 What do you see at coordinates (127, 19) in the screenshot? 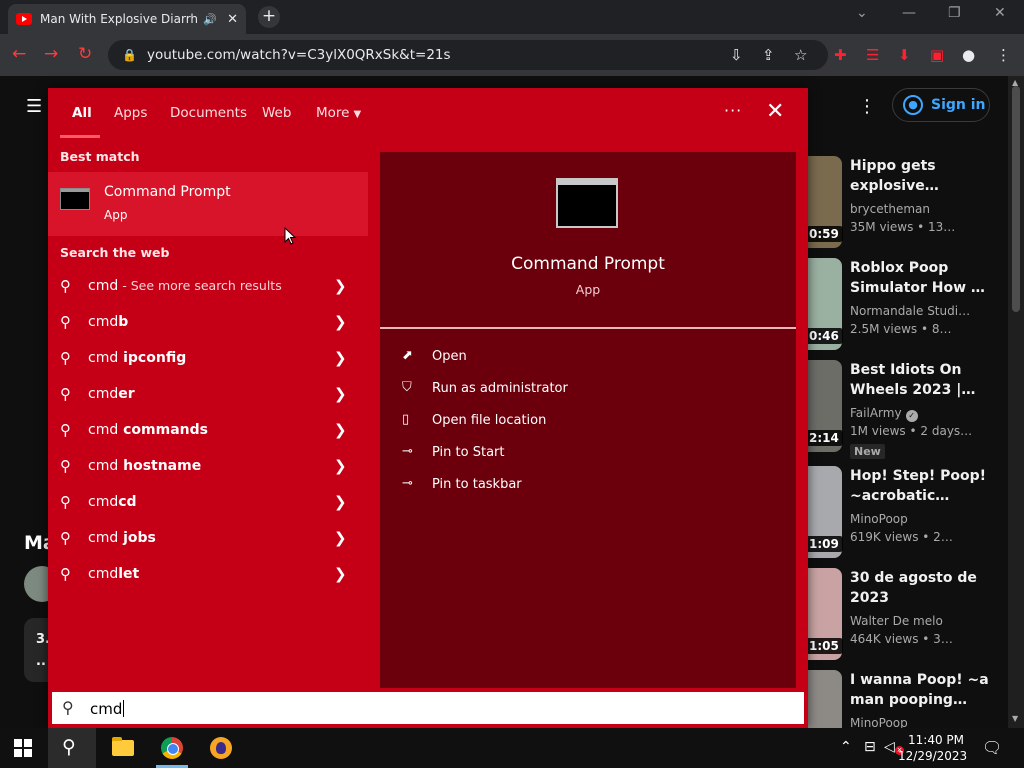
I see `browser-tab: Man With Explosive Diarrhea 🔊 ✕` at bounding box center [127, 19].